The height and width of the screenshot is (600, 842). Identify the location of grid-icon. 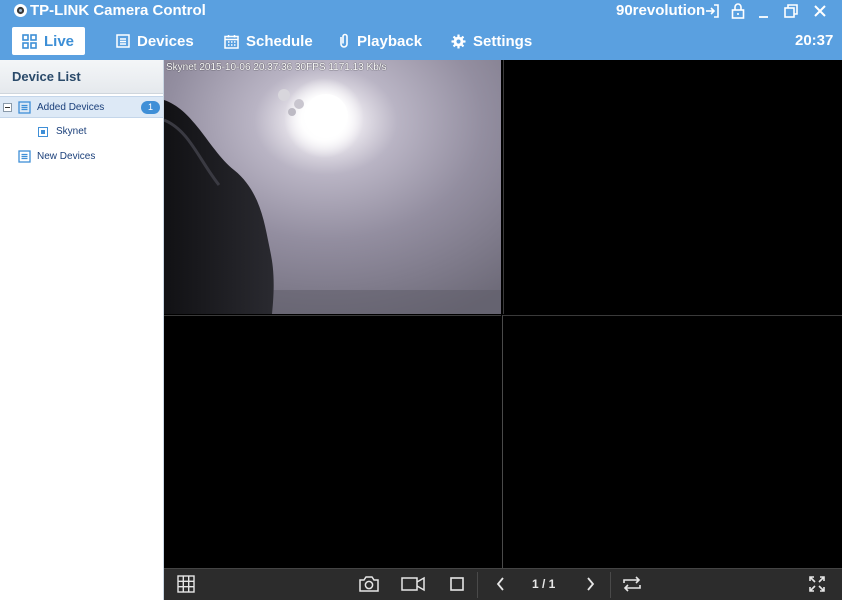
(29, 41).